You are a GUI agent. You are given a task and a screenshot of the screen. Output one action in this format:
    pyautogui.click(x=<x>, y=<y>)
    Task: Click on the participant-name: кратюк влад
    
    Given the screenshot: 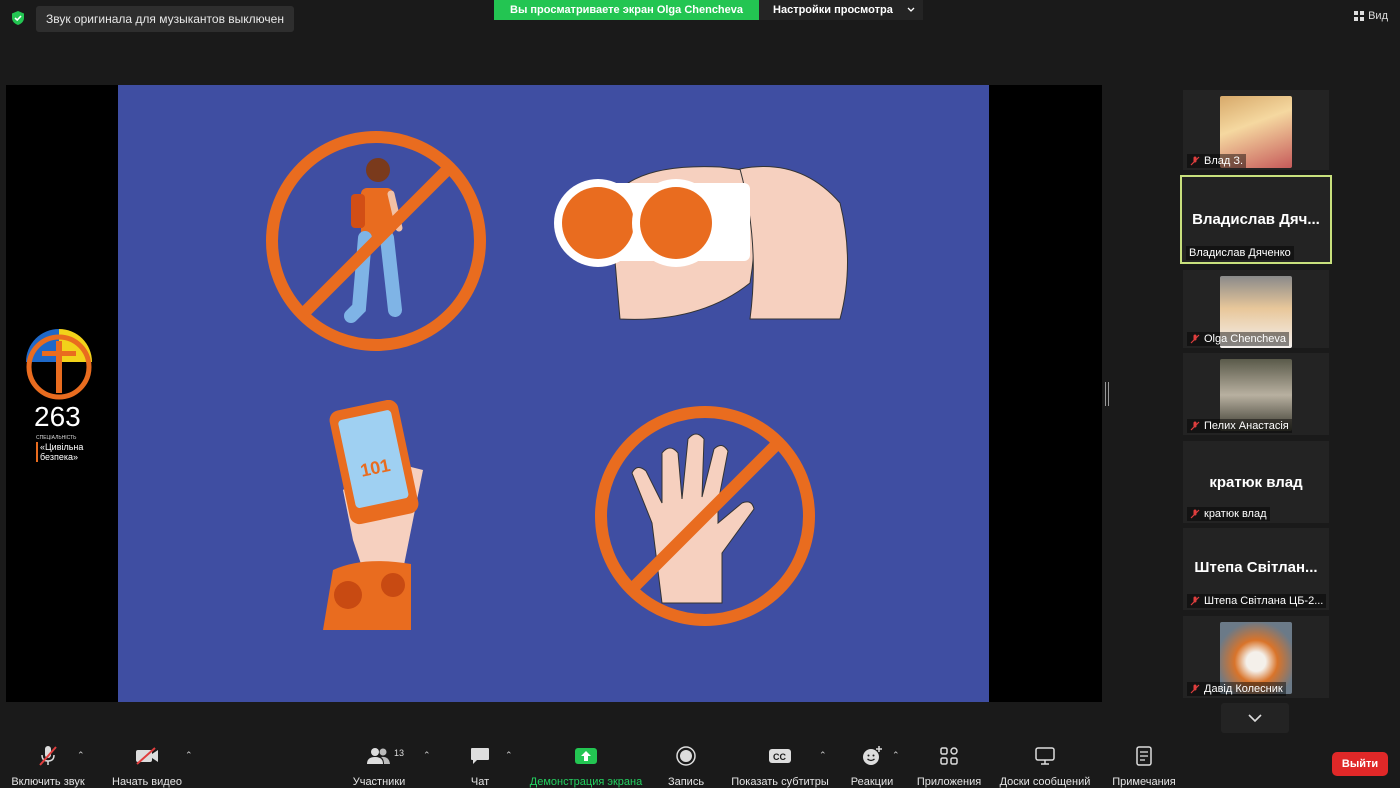 What is the action you would take?
    pyautogui.click(x=1235, y=514)
    